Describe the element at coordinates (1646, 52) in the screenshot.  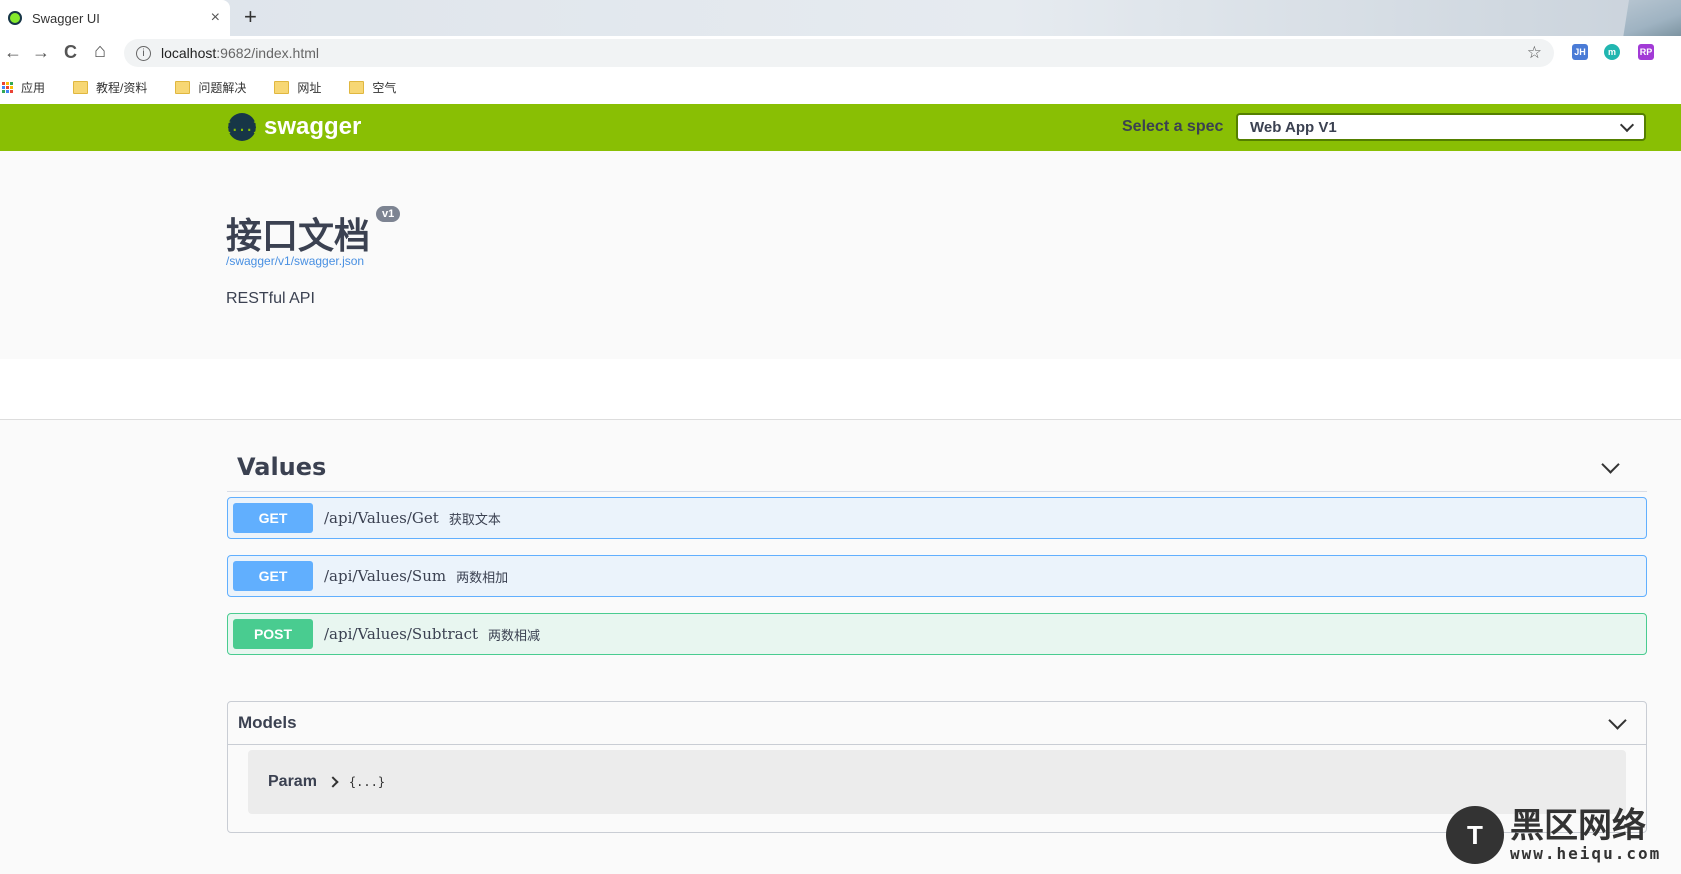
I see `extension-rp-icon: RP` at that location.